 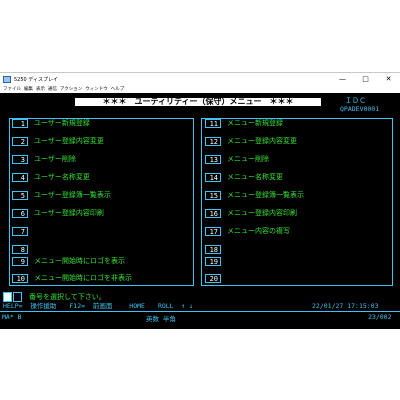 I want to click on option-number: 8, so click(x=20, y=249).